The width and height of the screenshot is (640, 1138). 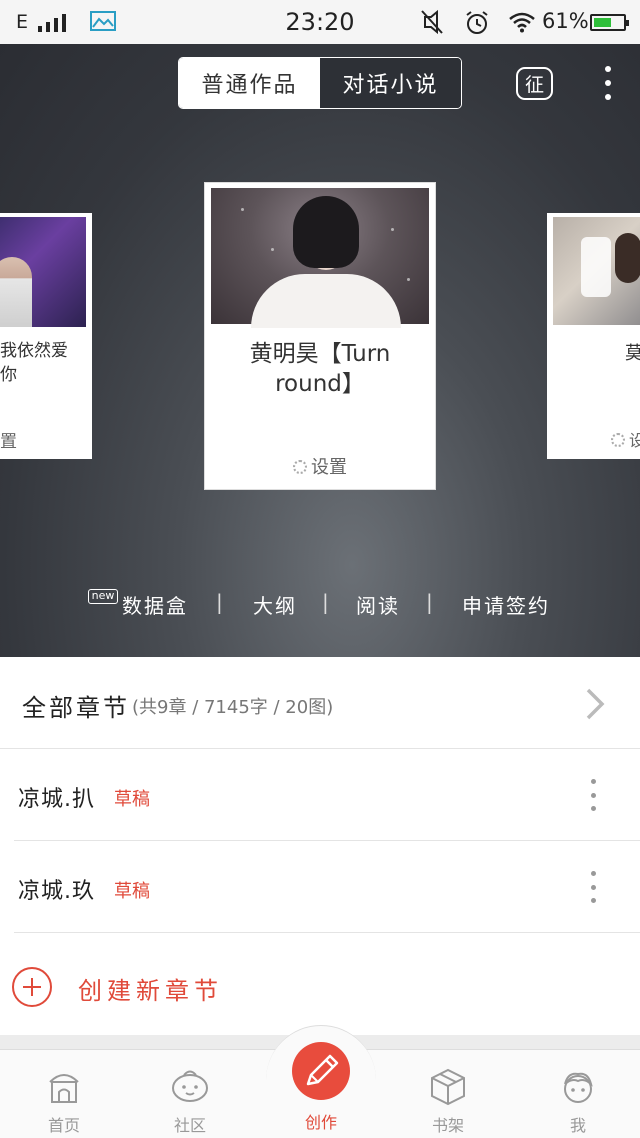 I want to click on read-button: 阅读, so click(x=378, y=604).